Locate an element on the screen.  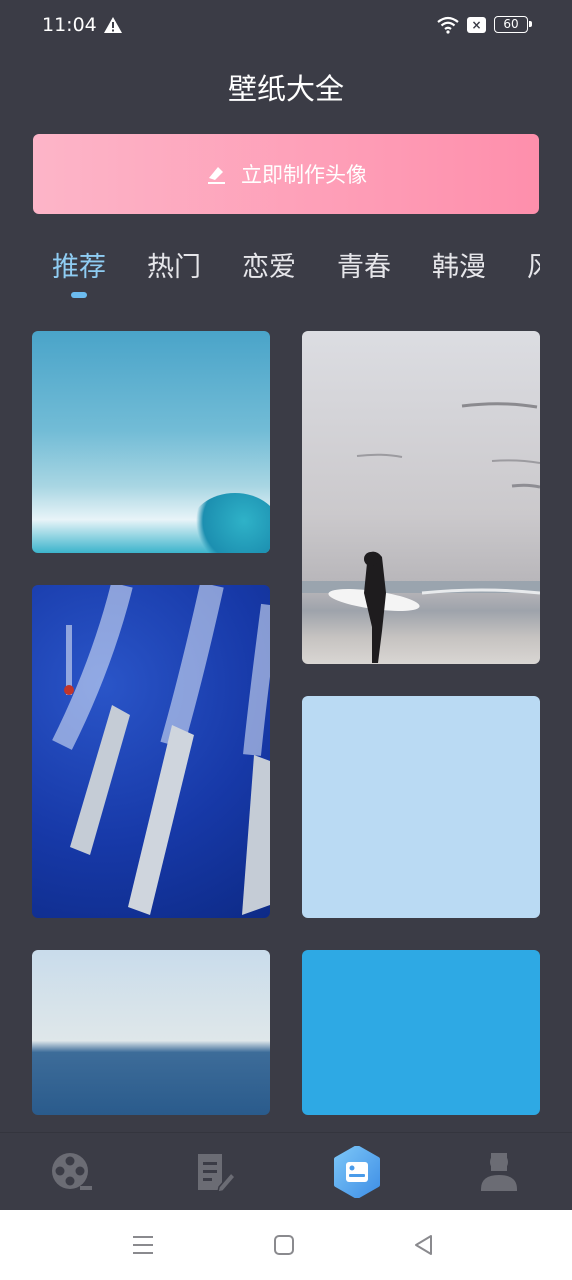
nav-notes is located at coordinates (215, 1171).